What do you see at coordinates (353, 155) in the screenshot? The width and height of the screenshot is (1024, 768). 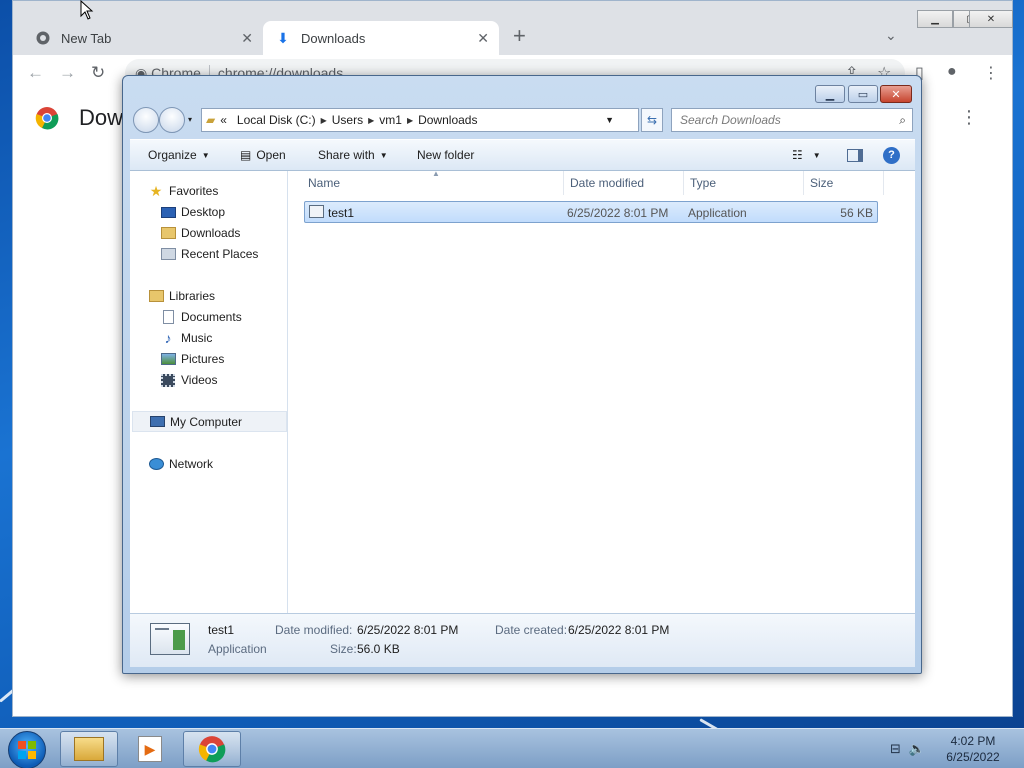 I see `share-with-button: Share with ▼` at bounding box center [353, 155].